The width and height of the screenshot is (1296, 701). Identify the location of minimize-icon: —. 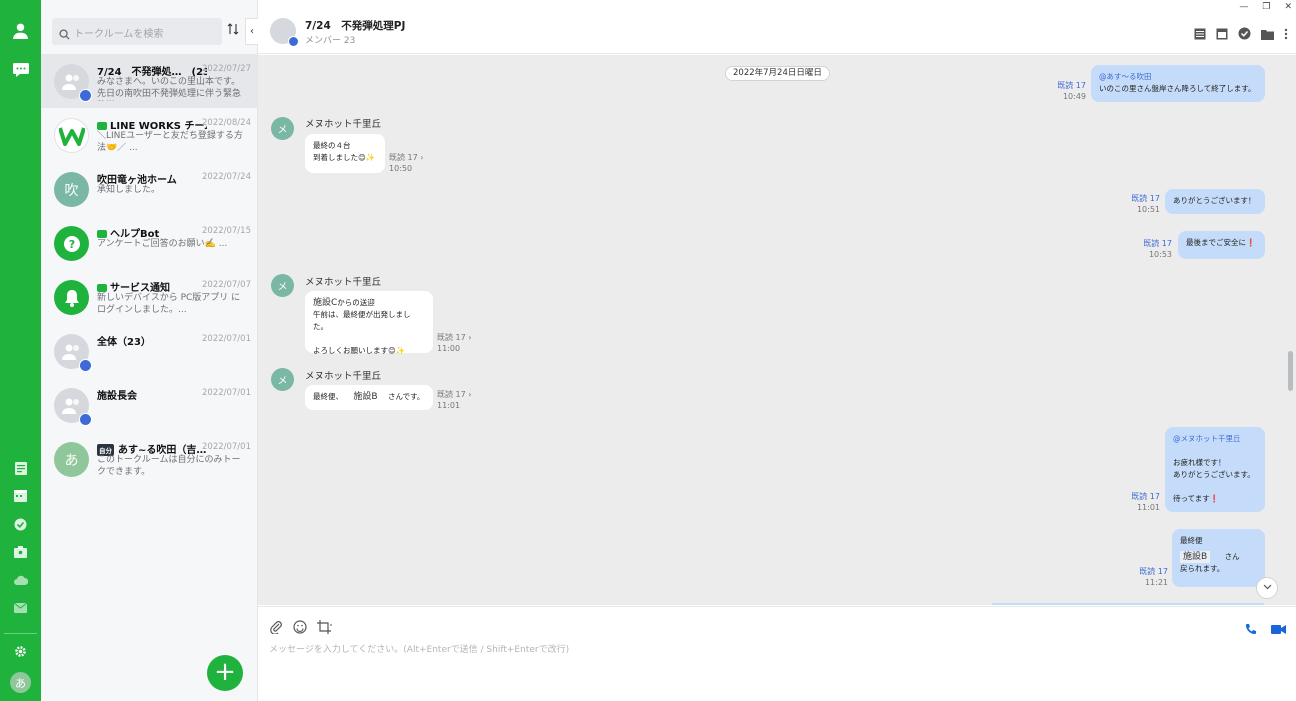
(1243, 7).